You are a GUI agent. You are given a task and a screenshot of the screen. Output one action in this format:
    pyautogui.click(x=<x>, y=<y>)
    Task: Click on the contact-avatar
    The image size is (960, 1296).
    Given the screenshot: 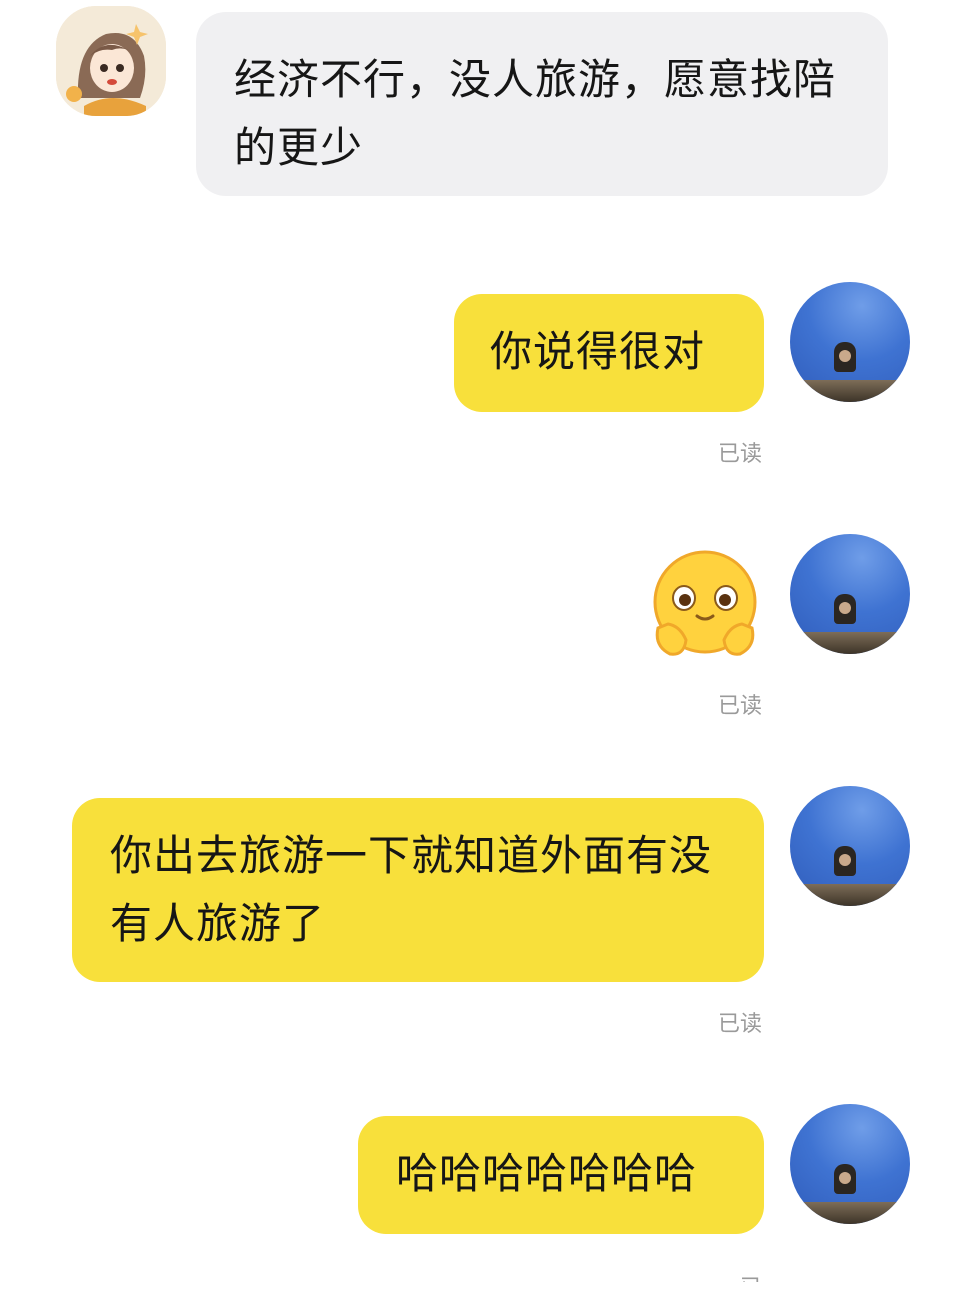 What is the action you would take?
    pyautogui.click(x=111, y=61)
    